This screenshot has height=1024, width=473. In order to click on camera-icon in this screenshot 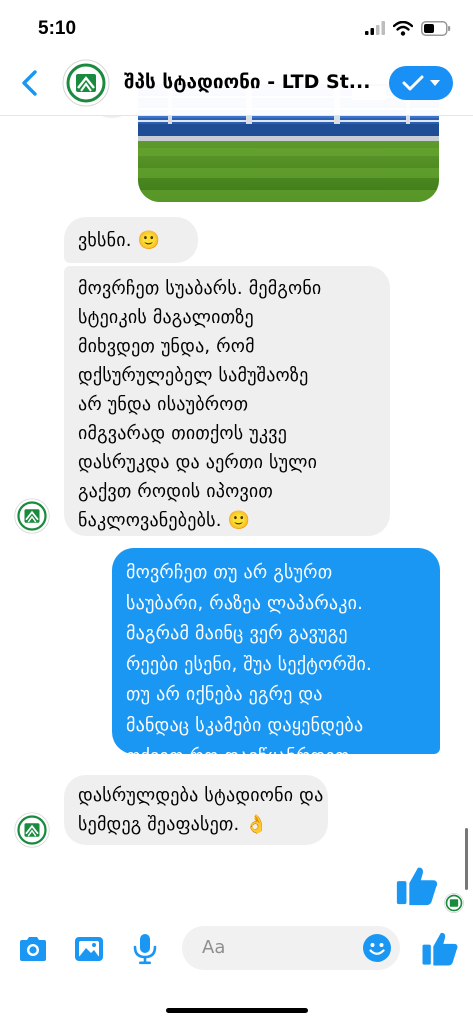, I will do `click(33, 949)`.